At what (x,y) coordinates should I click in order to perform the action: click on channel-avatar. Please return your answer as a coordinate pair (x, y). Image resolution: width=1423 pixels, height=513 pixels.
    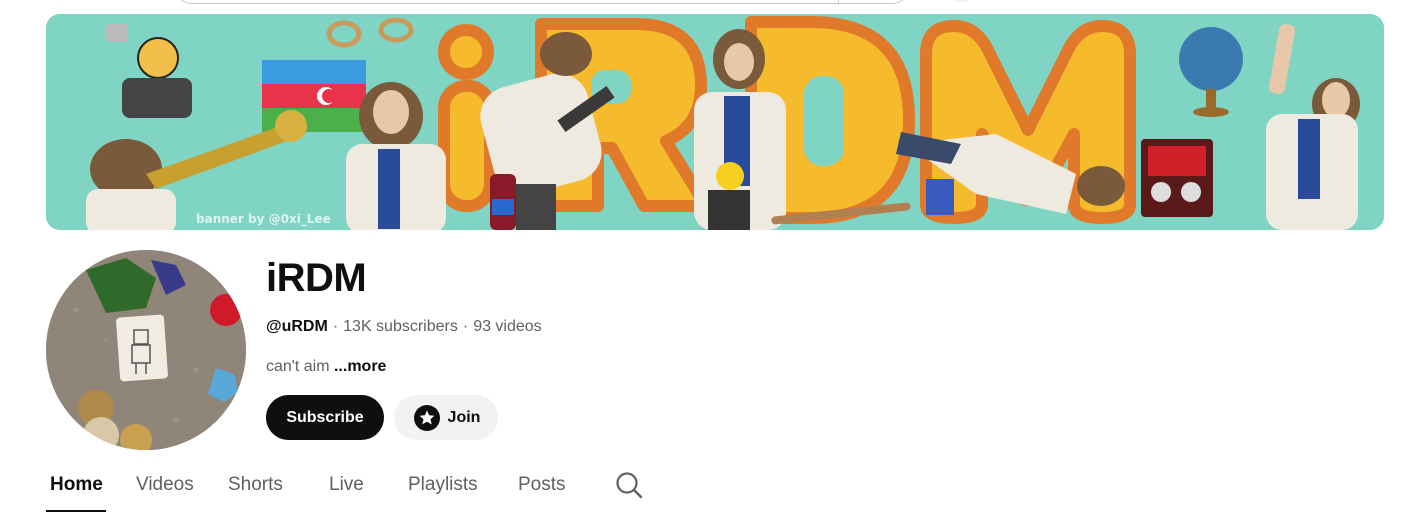
    Looking at the image, I should click on (146, 350).